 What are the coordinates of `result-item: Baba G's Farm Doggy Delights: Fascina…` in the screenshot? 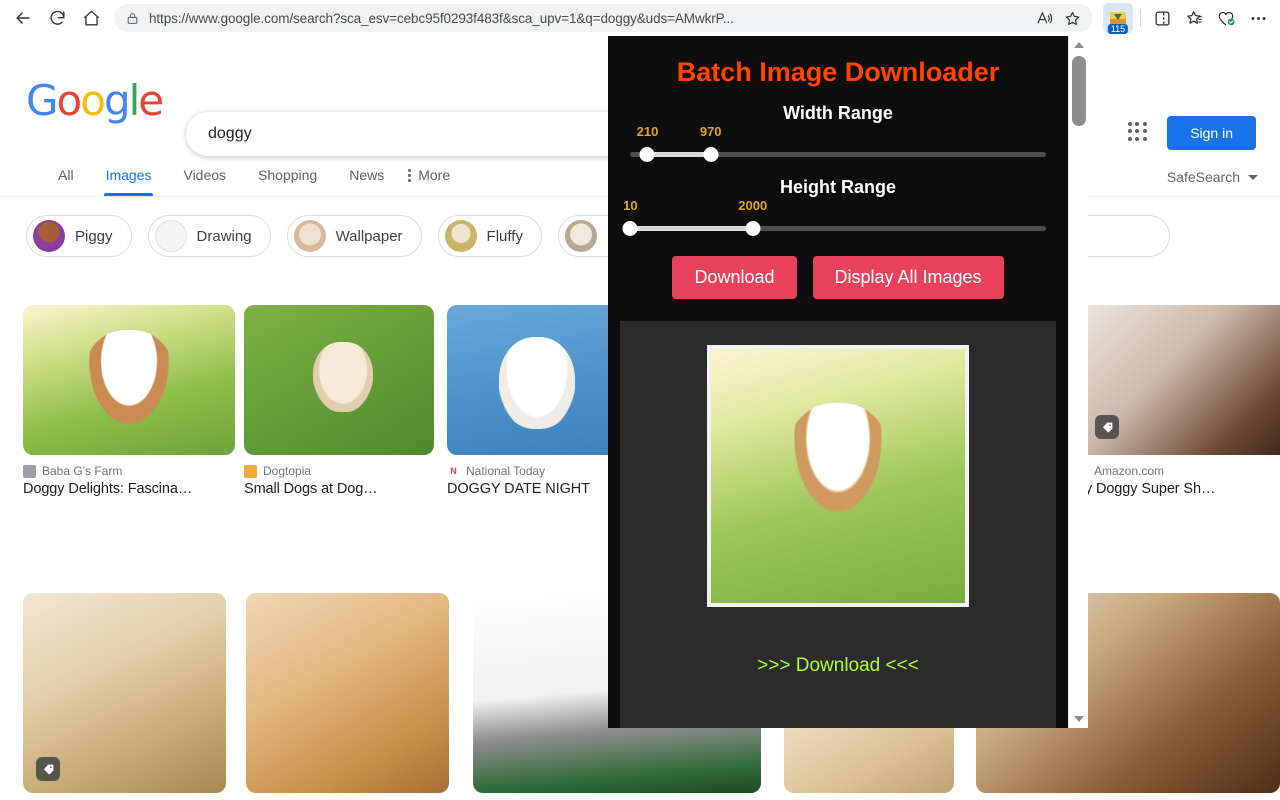 It's located at (129, 401).